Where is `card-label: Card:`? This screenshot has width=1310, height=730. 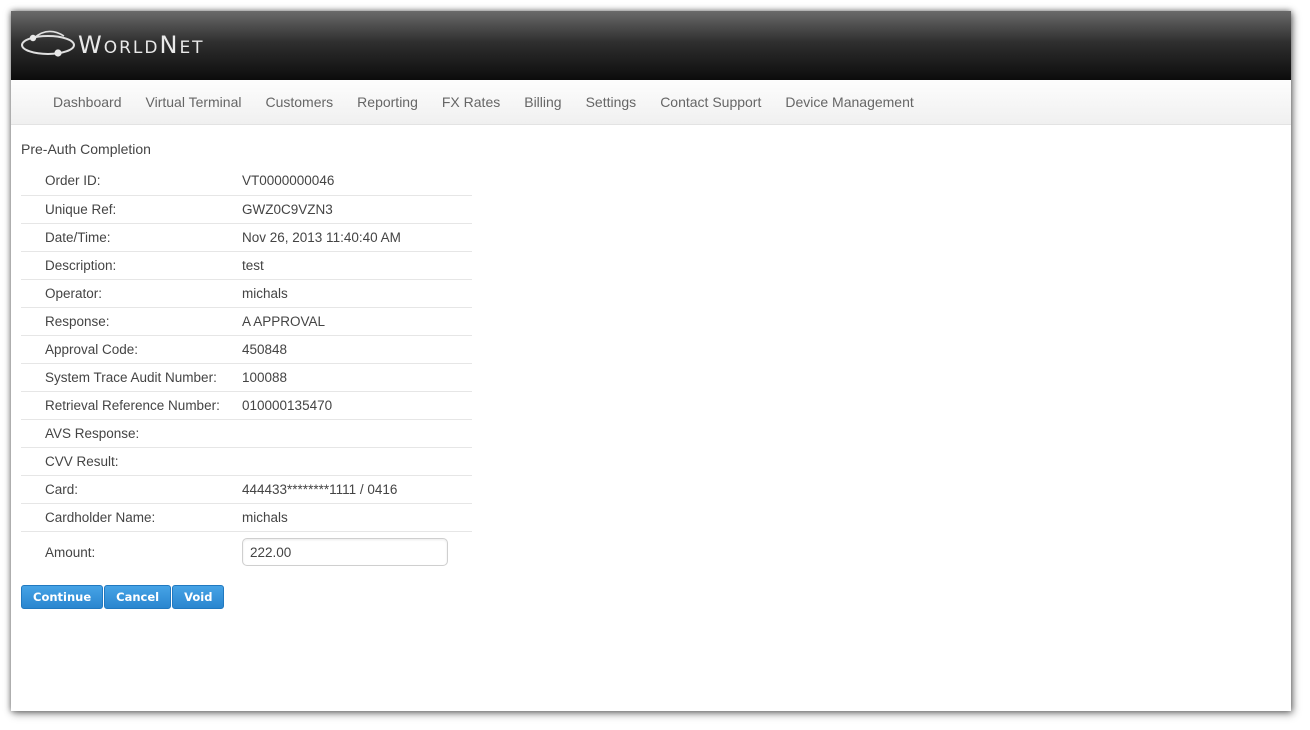
card-label: Card: is located at coordinates (131, 489).